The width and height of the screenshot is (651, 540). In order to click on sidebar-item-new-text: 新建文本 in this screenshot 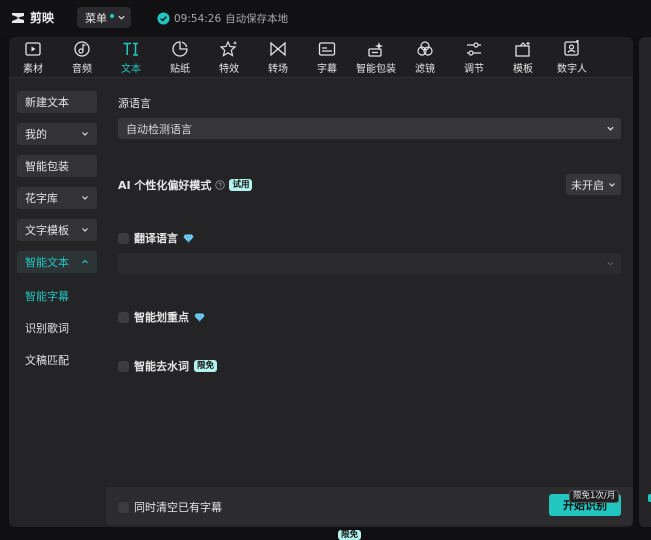, I will do `click(57, 102)`.